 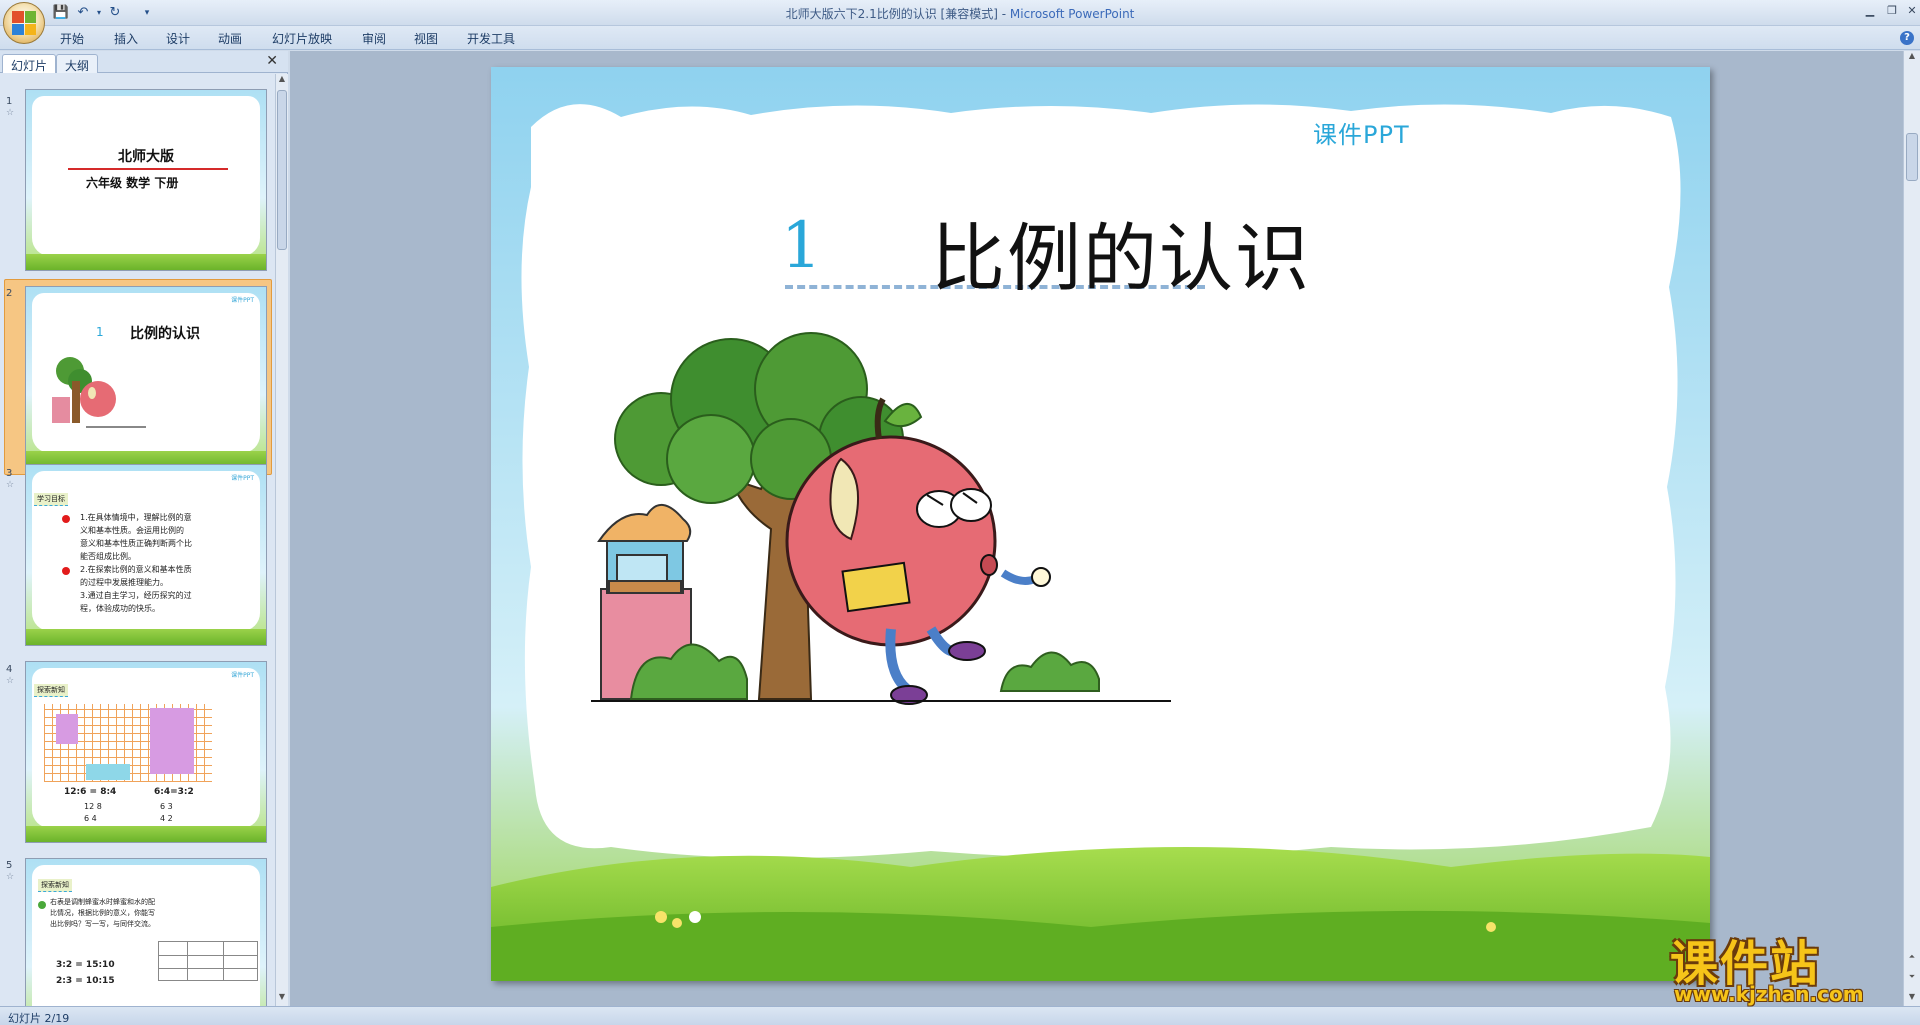 I want to click on pane-close-icon: ✕, so click(x=272, y=61).